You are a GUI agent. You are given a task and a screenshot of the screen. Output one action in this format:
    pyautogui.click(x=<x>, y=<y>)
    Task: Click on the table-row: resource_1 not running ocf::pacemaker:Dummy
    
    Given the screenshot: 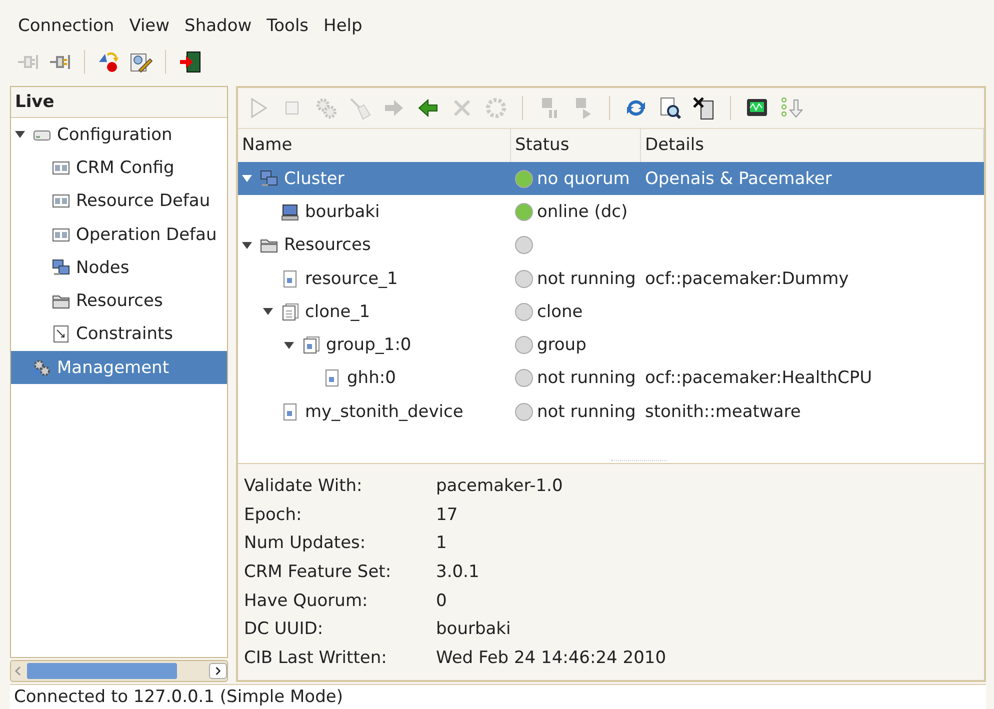 What is the action you would take?
    pyautogui.click(x=611, y=279)
    